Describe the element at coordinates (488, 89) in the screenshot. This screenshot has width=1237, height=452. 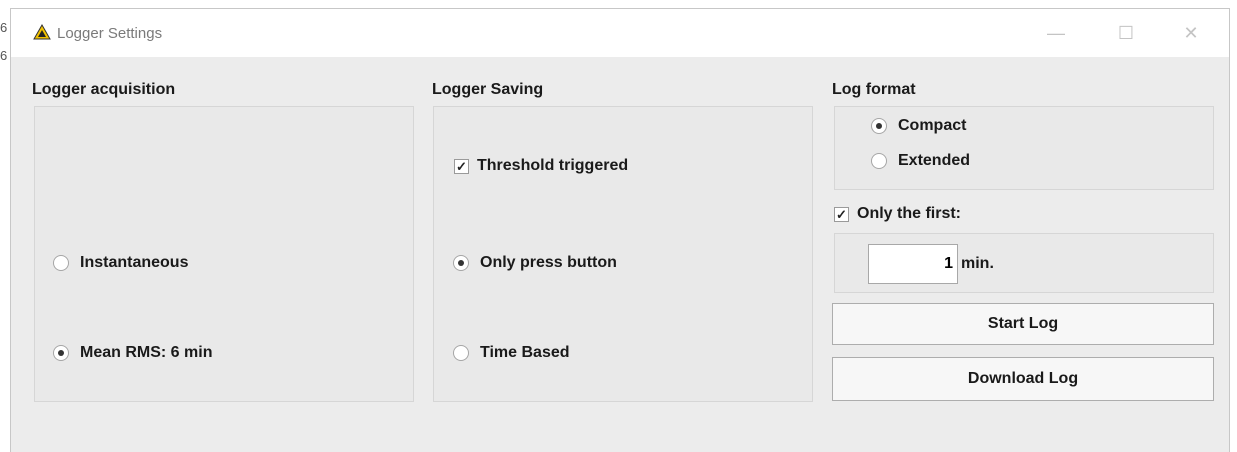
I see `saving-label: Logger Saving` at that location.